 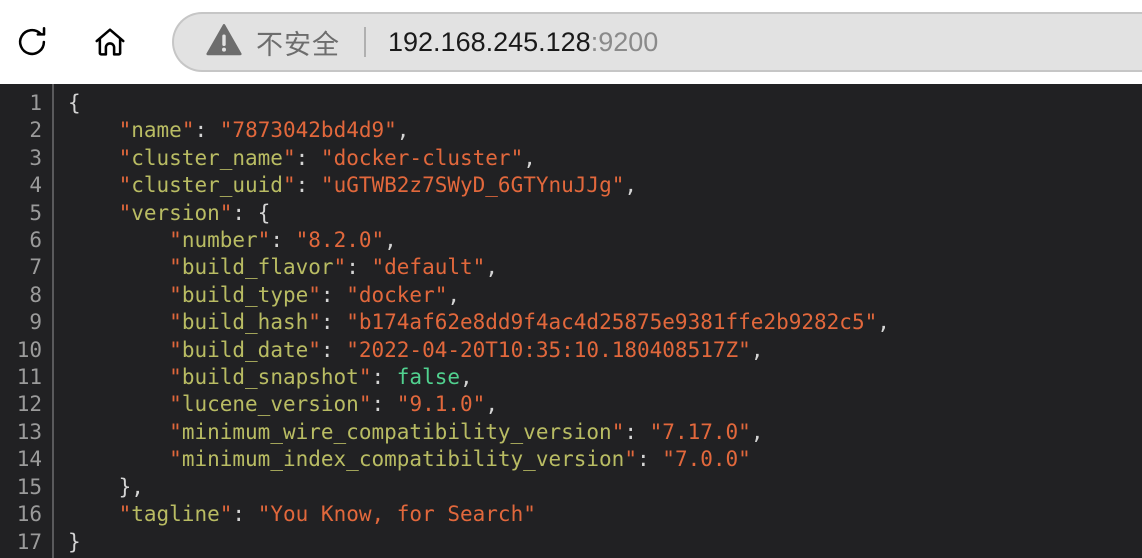 What do you see at coordinates (32, 42) in the screenshot?
I see `reload-button` at bounding box center [32, 42].